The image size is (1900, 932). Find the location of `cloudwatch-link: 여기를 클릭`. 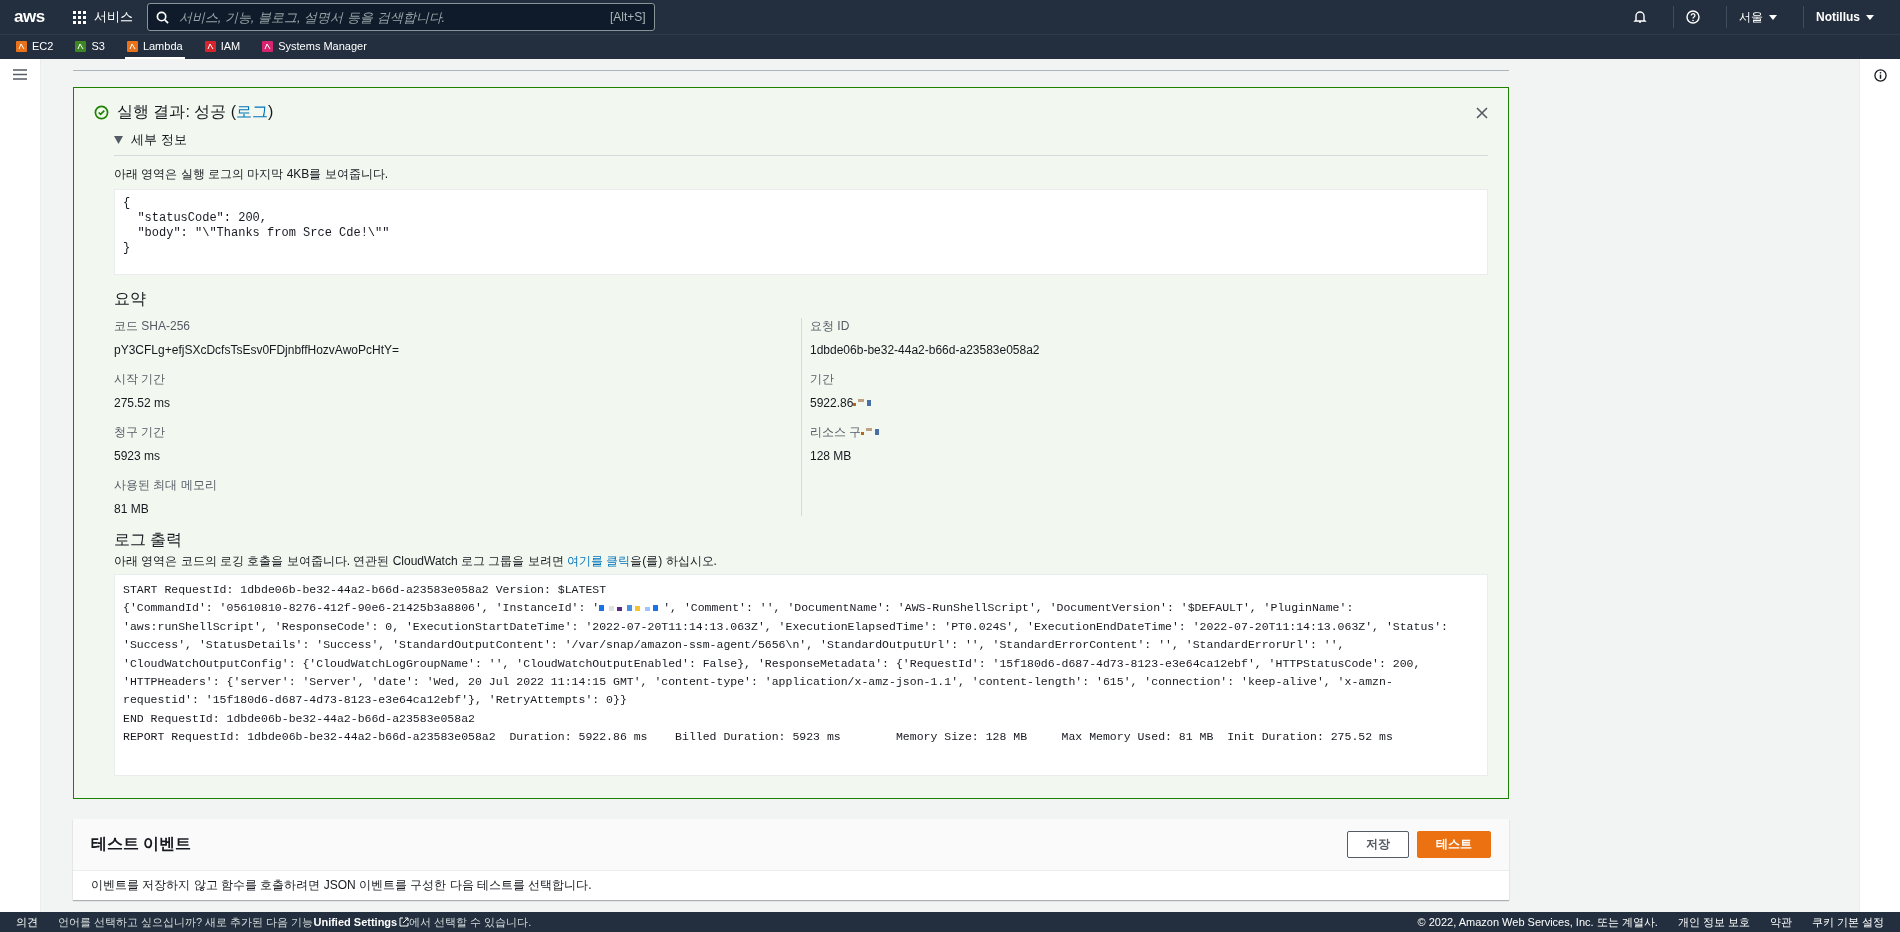

cloudwatch-link: 여기를 클릭 is located at coordinates (598, 561).